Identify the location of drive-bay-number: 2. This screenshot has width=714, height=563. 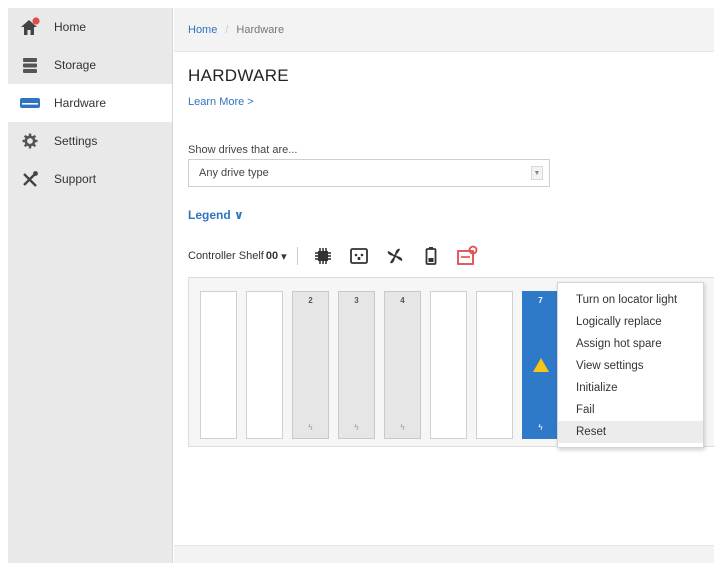
(310, 300).